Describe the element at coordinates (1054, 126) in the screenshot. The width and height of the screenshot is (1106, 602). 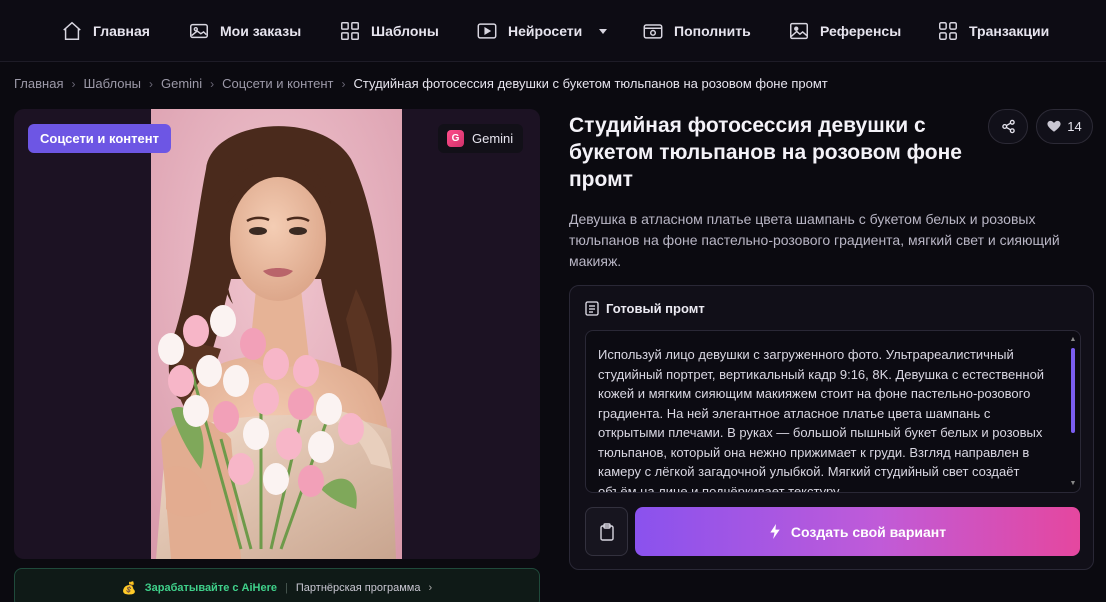
I see `heart-icon` at that location.